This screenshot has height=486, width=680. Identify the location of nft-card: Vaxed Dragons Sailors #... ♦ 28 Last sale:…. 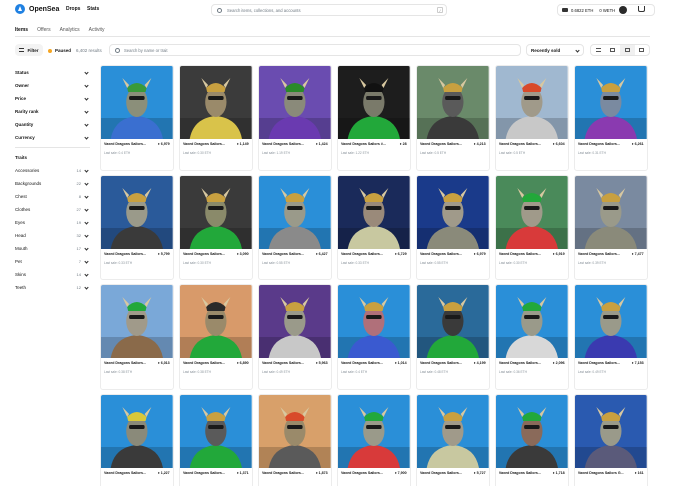
(373, 118).